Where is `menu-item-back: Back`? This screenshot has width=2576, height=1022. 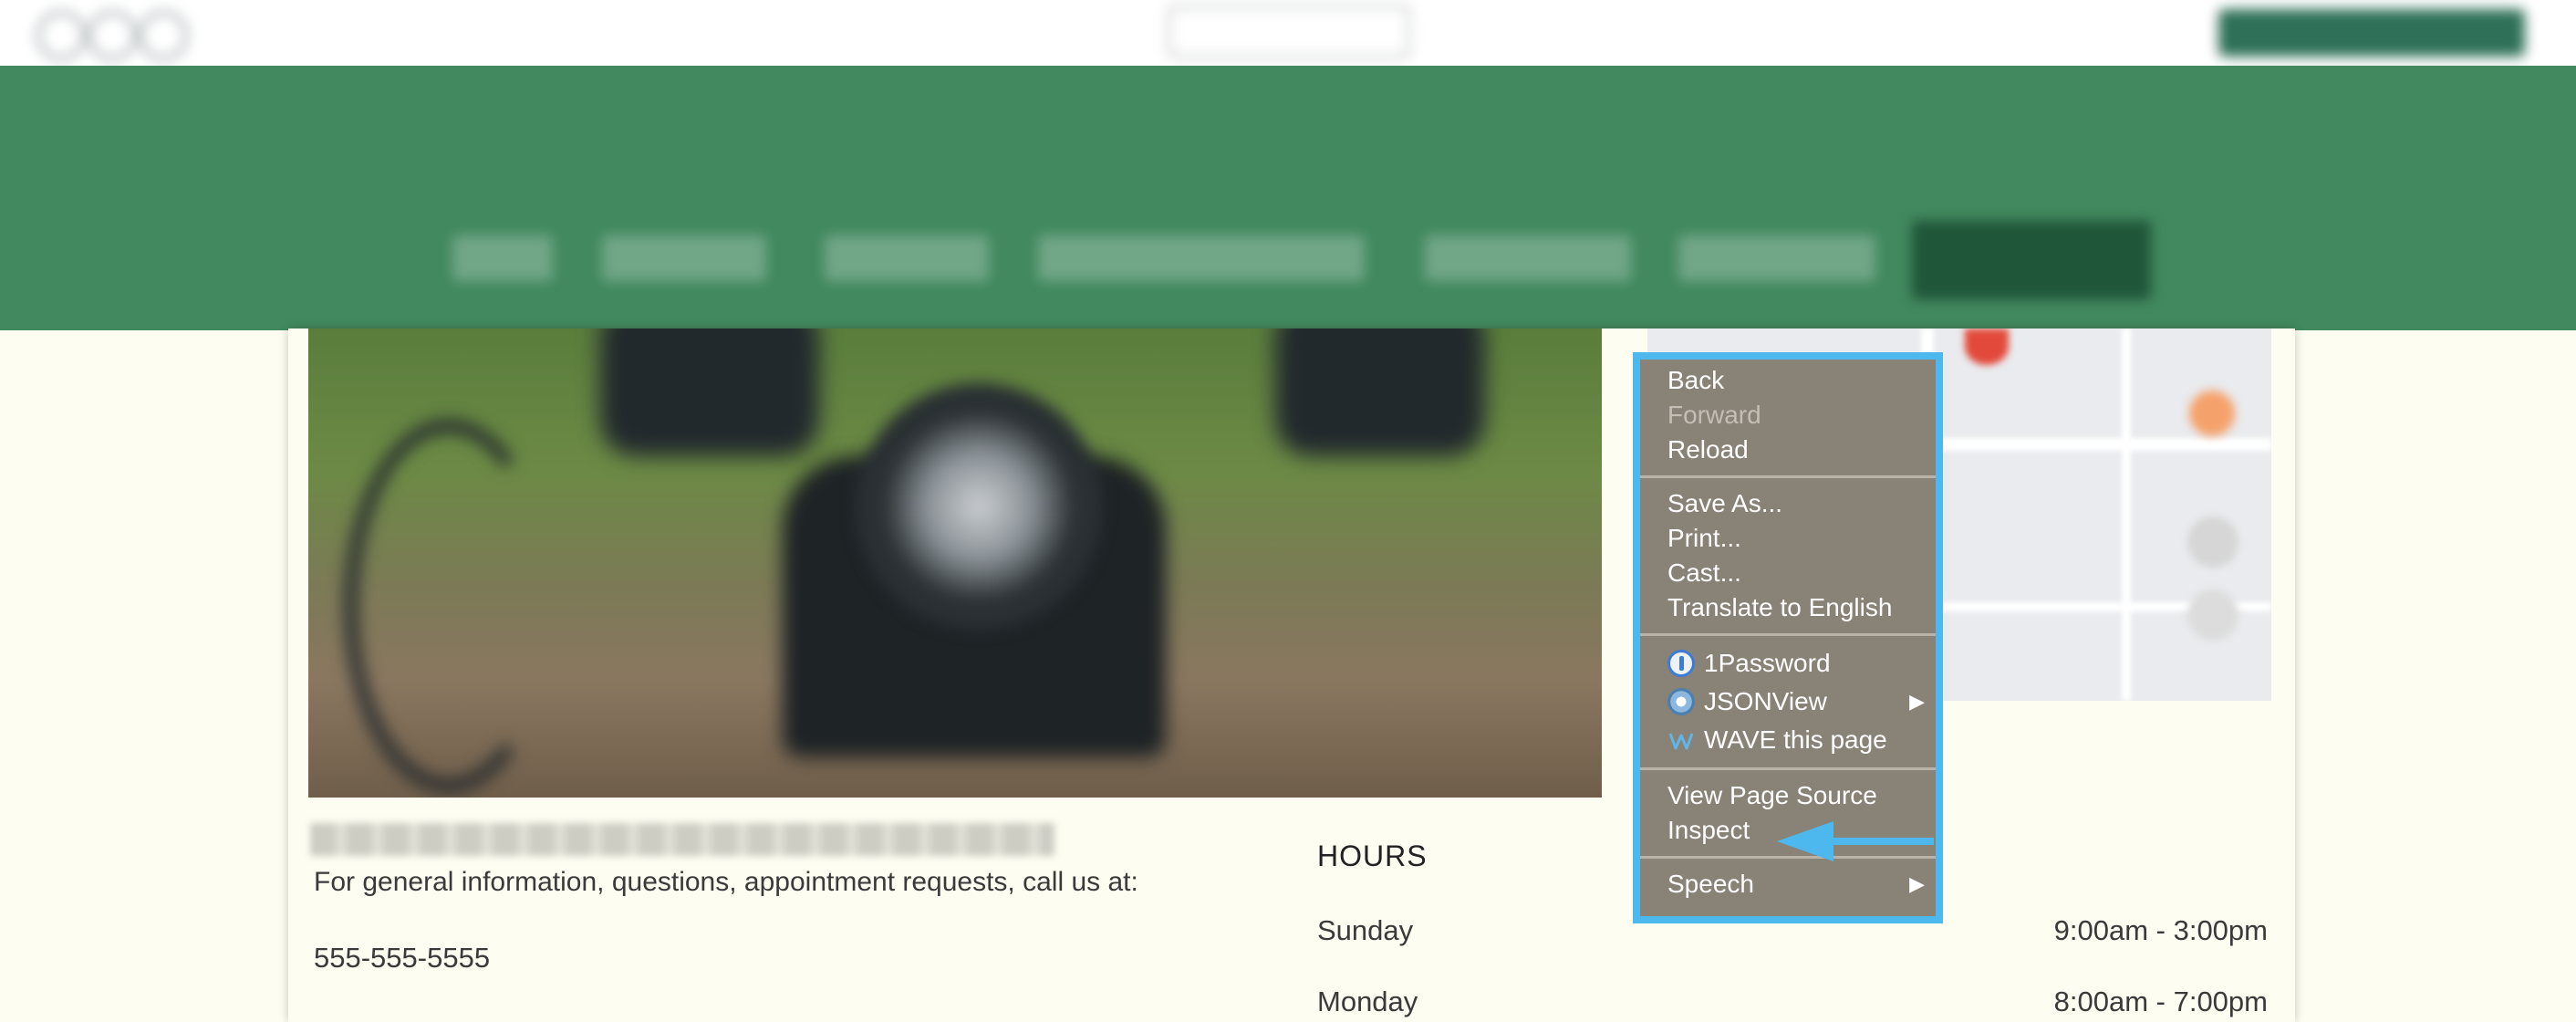 menu-item-back: Back is located at coordinates (1788, 380).